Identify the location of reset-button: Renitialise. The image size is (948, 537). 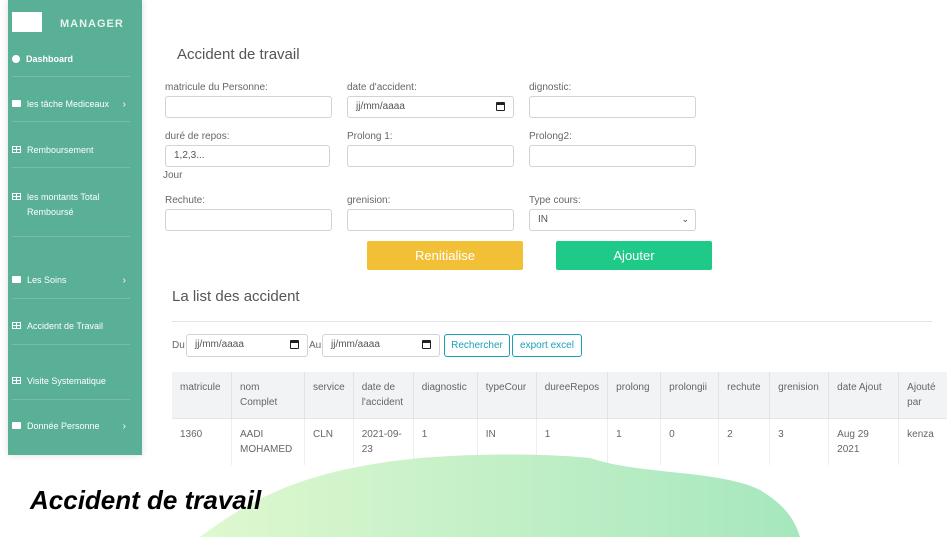
(445, 255).